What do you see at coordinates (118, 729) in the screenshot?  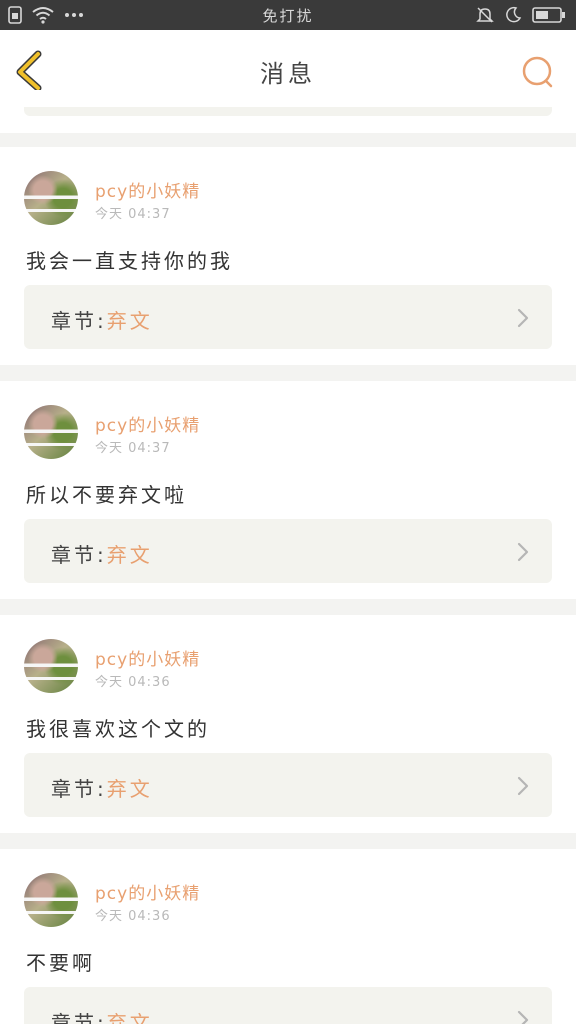 I see `message-text: 我很喜欢这个文的` at bounding box center [118, 729].